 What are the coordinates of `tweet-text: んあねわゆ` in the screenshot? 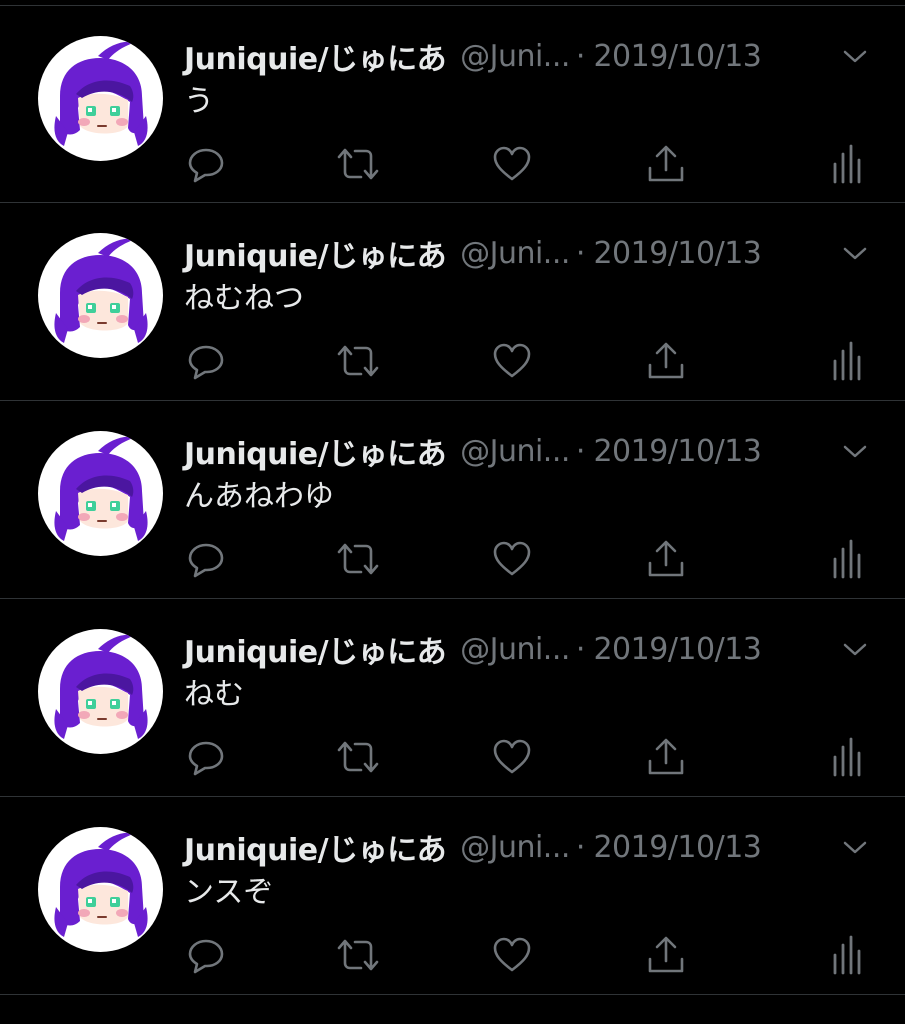 It's located at (259, 496).